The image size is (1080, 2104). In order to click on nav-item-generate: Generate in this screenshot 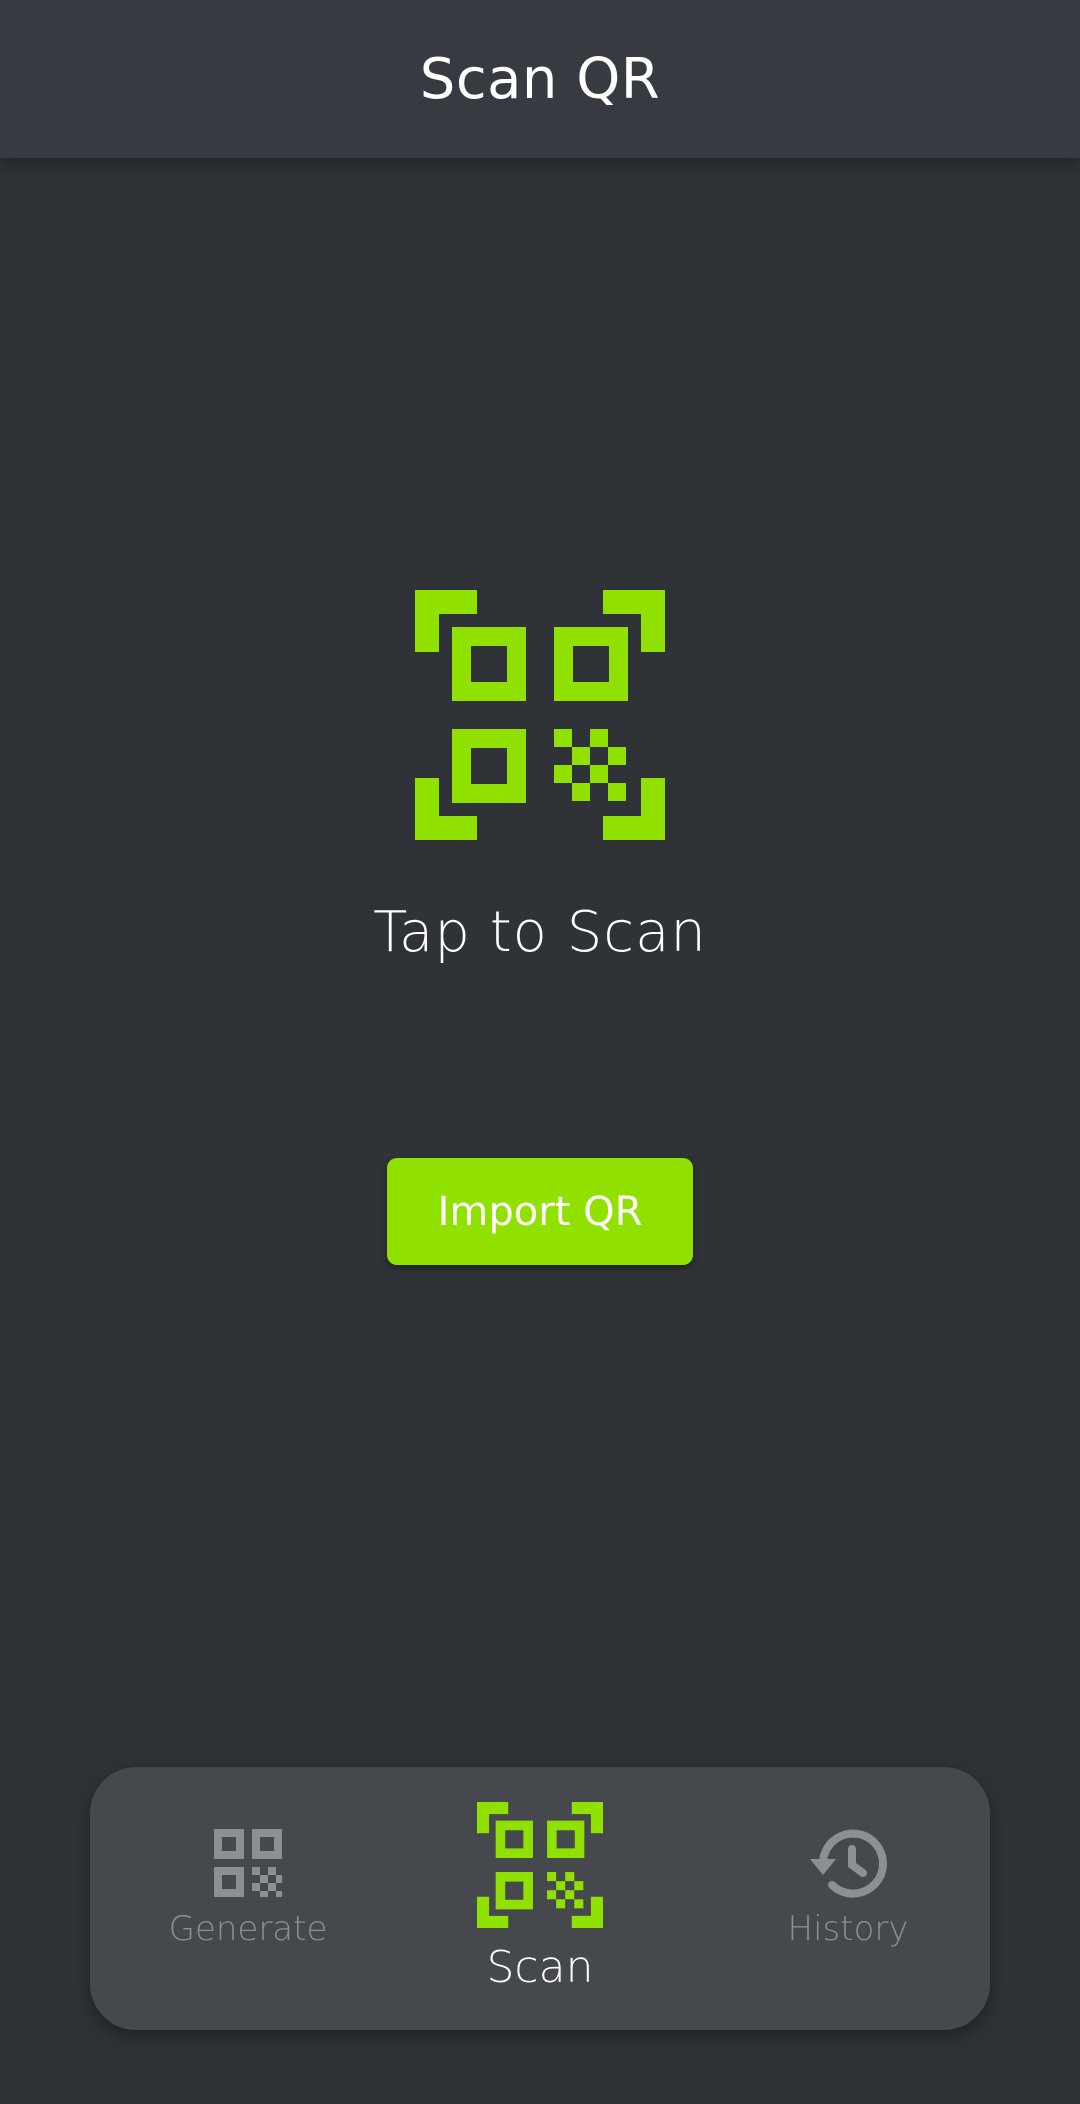, I will do `click(248, 1888)`.